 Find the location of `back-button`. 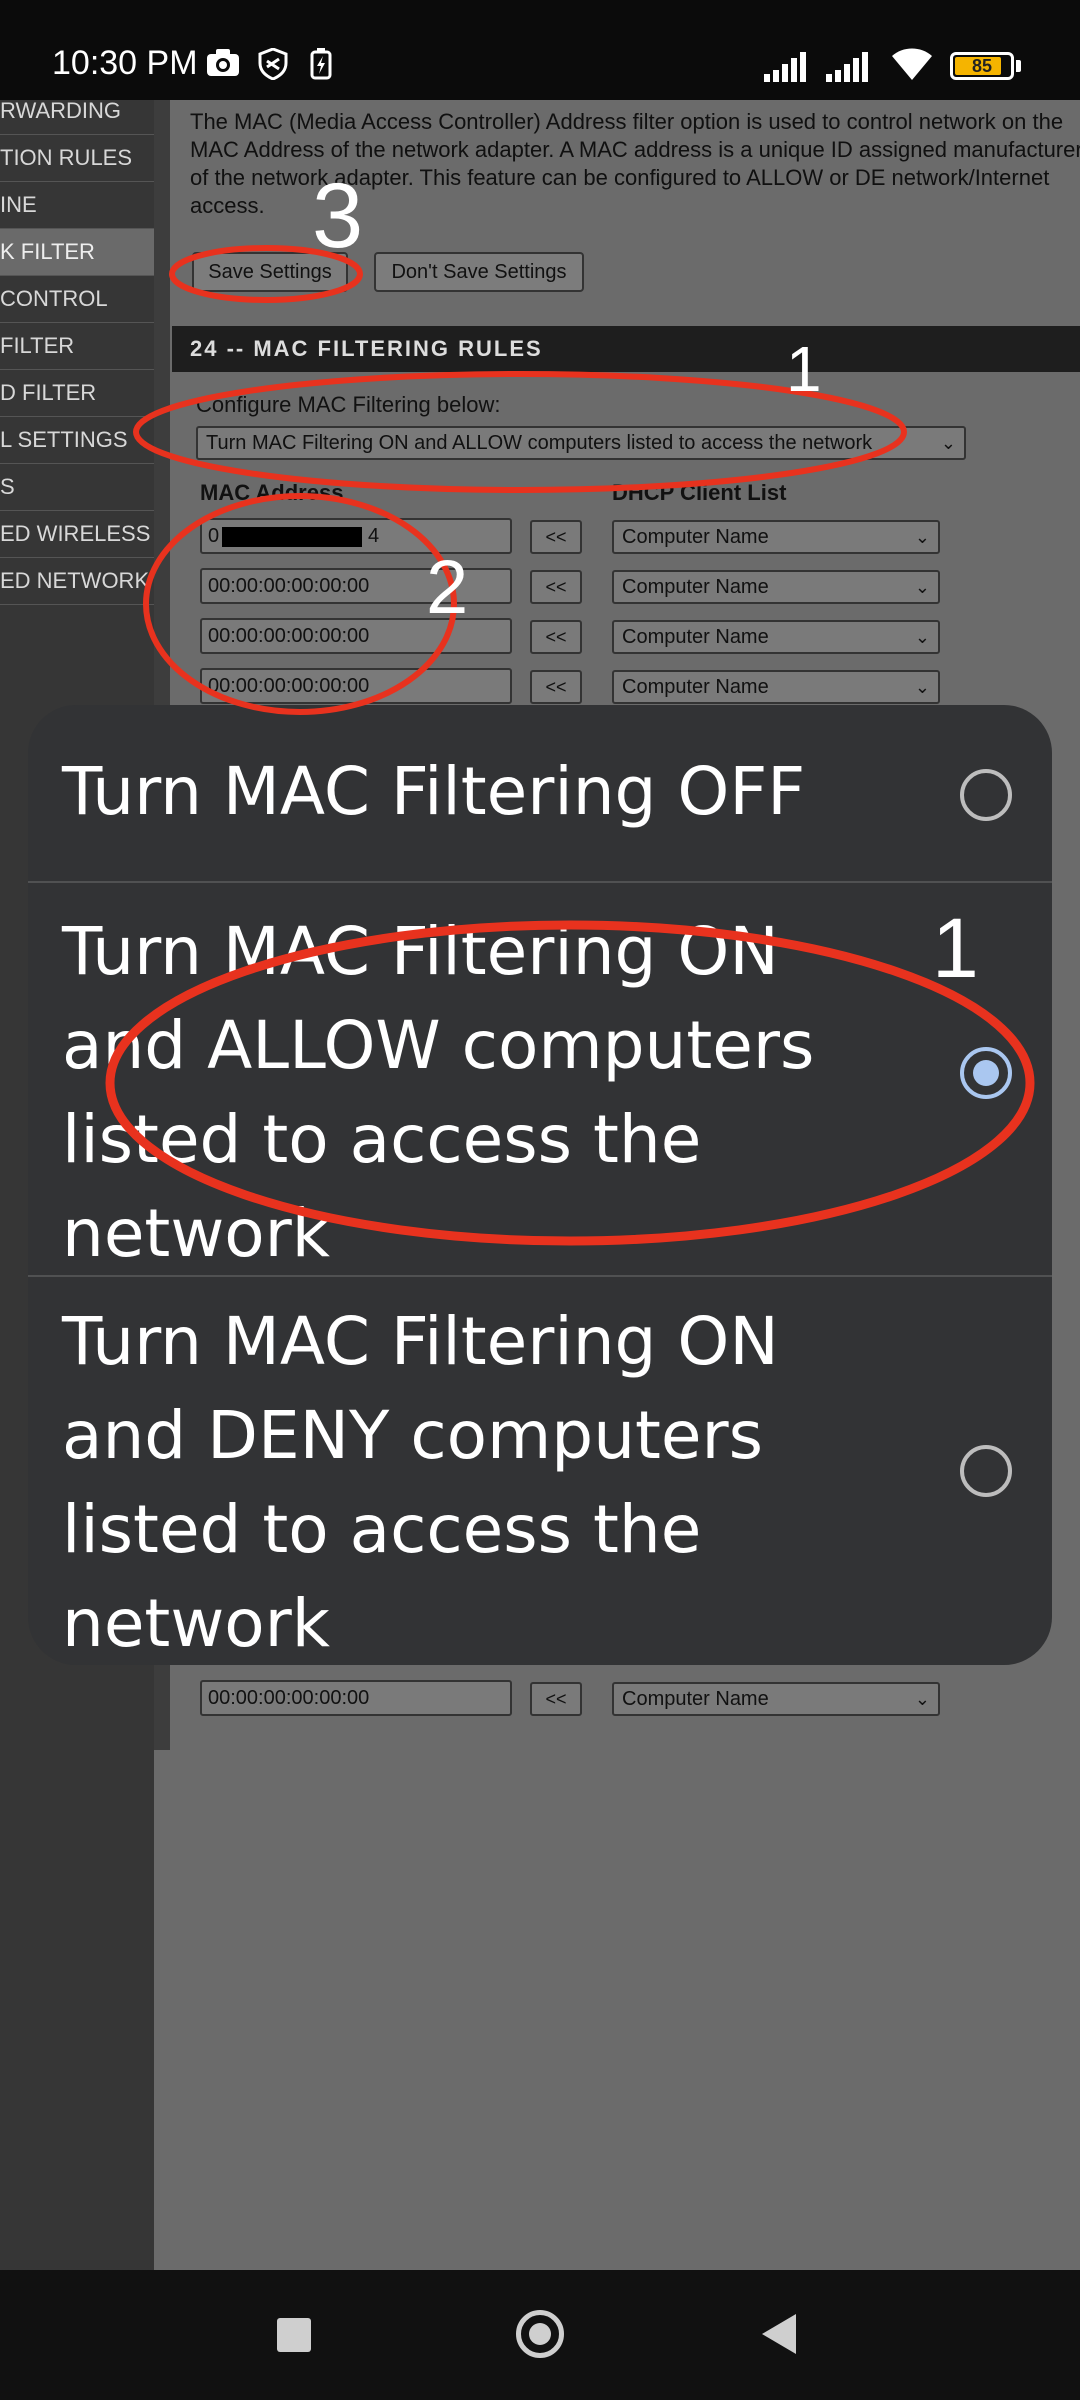

back-button is located at coordinates (779, 2334).